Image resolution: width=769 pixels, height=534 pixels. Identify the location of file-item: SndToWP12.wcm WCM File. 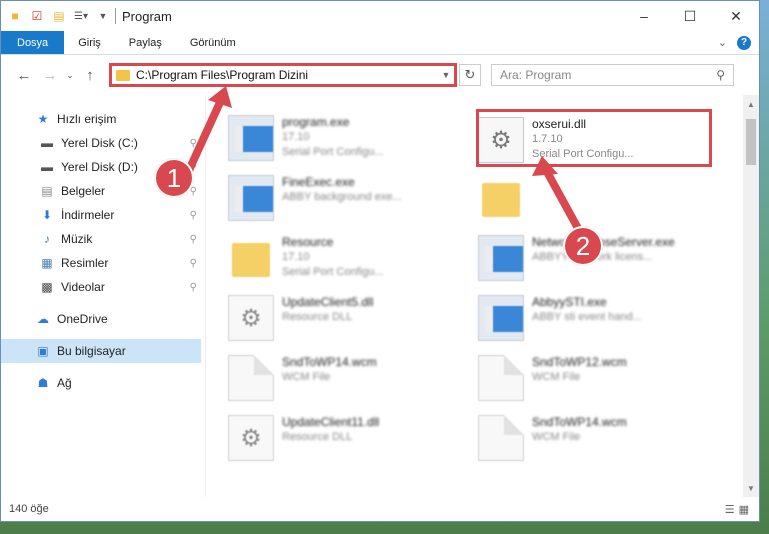
(598, 378).